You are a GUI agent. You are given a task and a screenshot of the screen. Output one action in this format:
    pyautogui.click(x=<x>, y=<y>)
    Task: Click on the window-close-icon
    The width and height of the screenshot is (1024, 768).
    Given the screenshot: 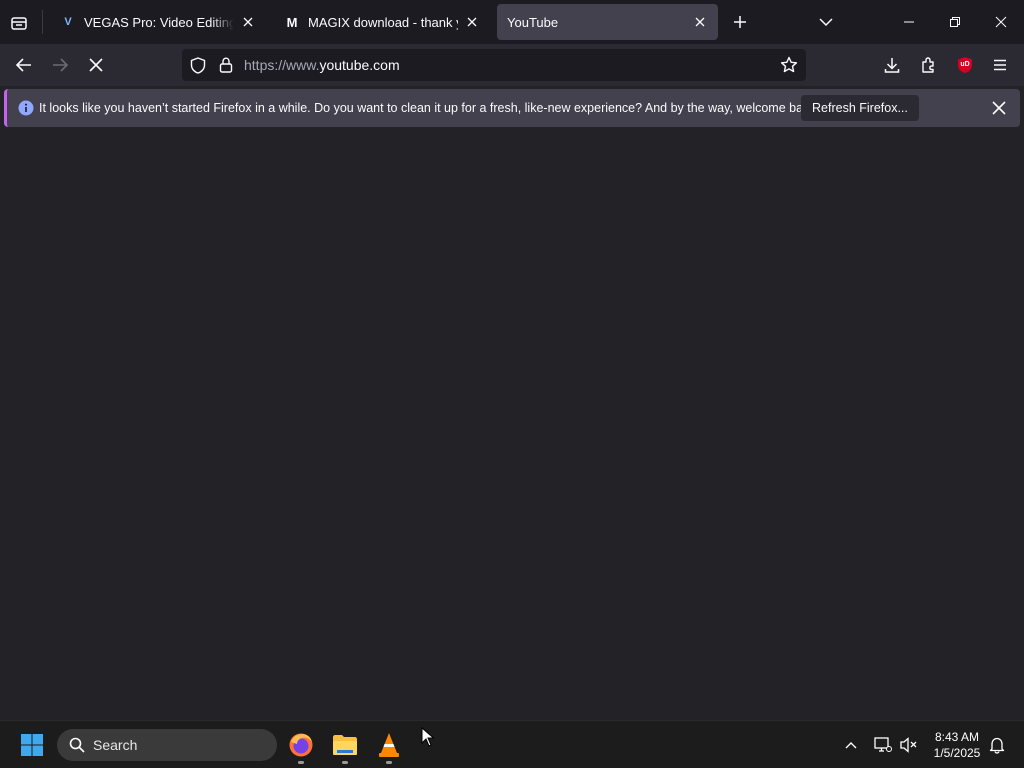 What is the action you would take?
    pyautogui.click(x=1001, y=22)
    